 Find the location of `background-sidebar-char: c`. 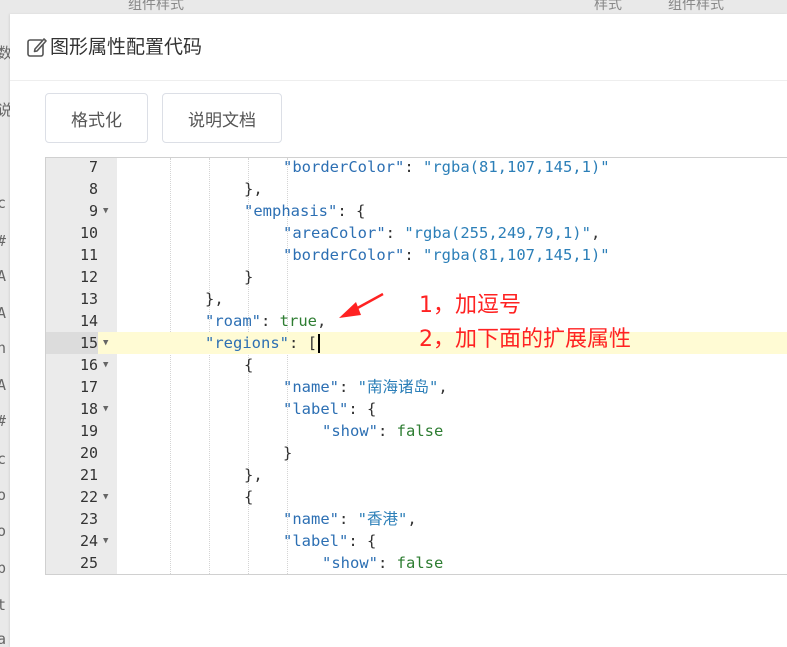

background-sidebar-char: c is located at coordinates (3, 203).